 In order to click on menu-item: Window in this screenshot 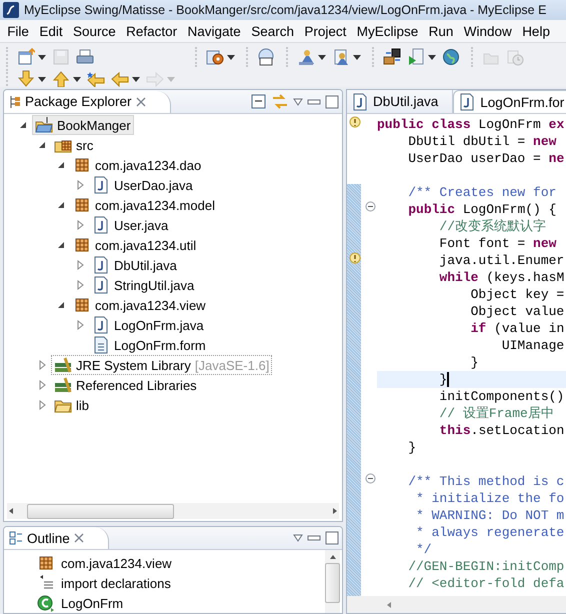, I will do `click(487, 31)`.